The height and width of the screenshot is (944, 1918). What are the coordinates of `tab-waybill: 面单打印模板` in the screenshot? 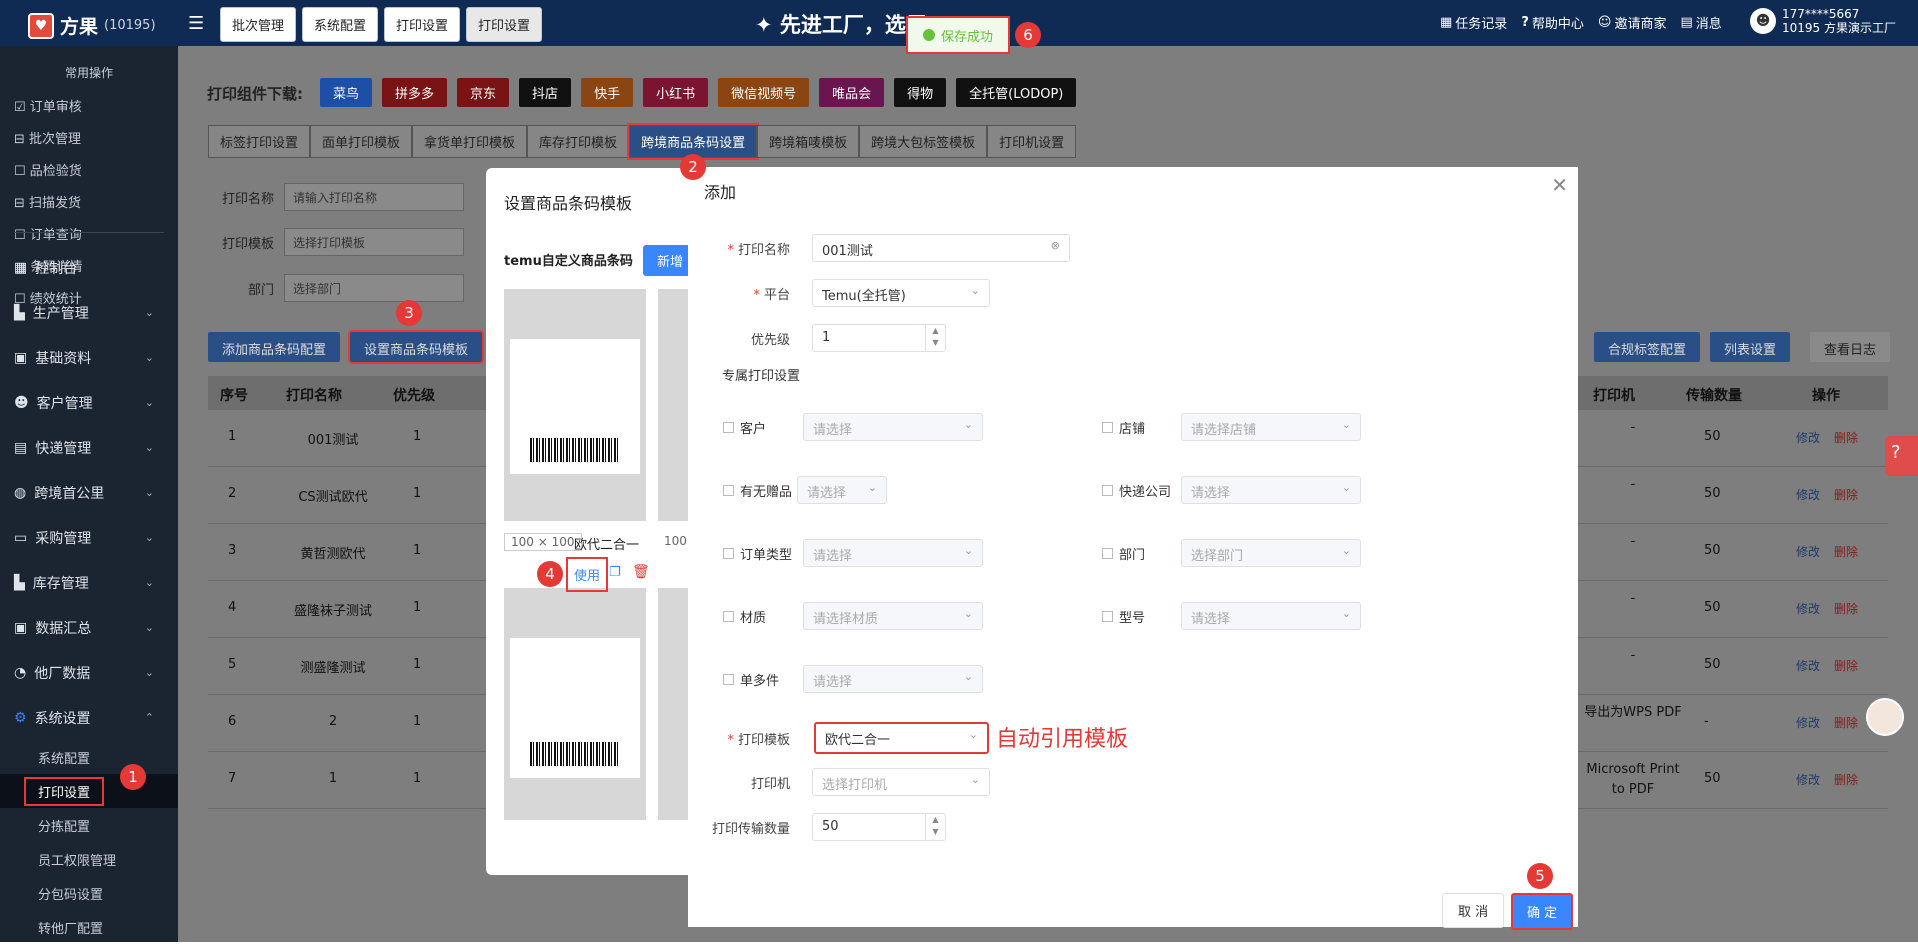 It's located at (361, 141).